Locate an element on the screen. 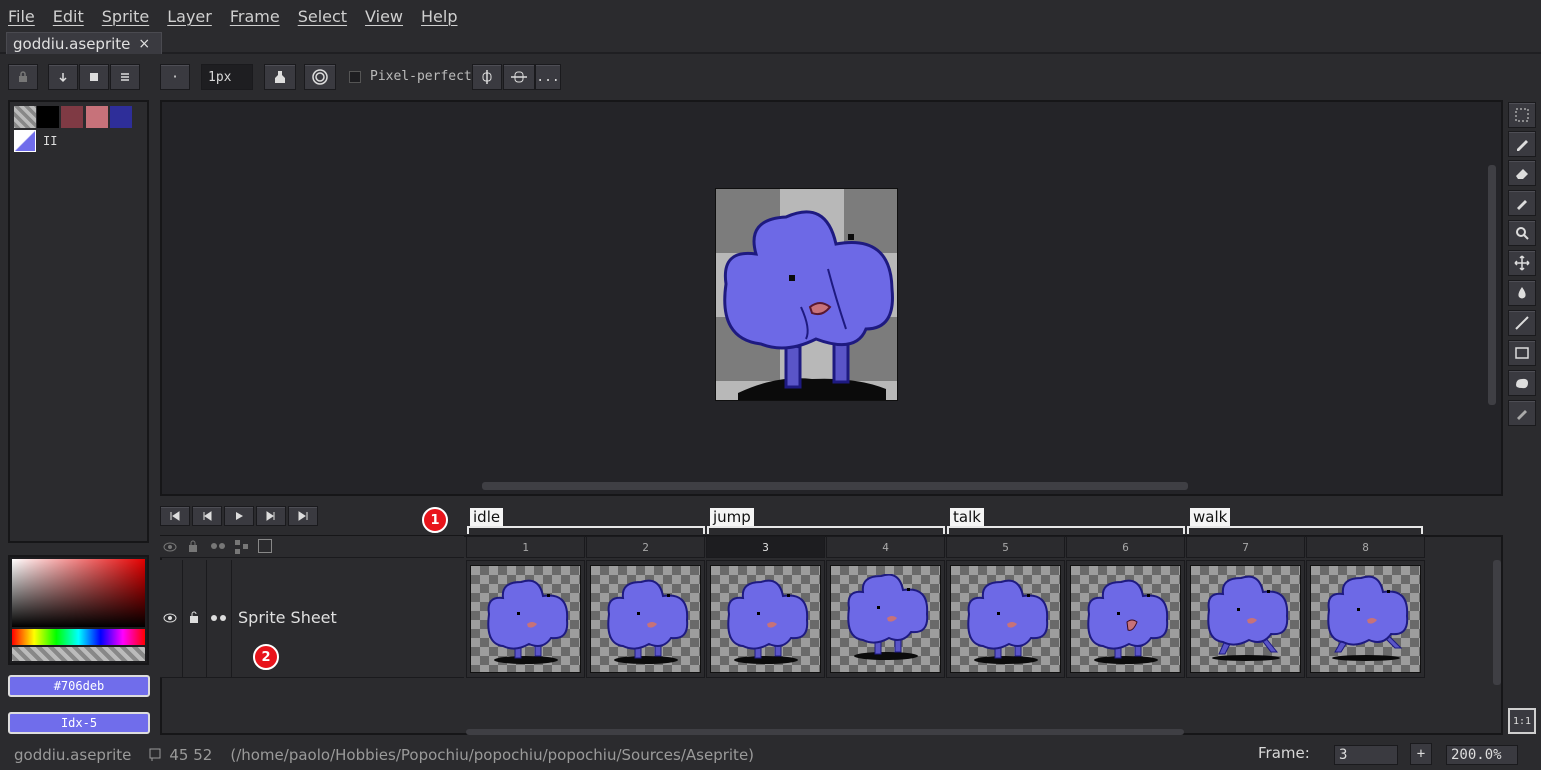  frame-header-1: 1 is located at coordinates (525, 547).